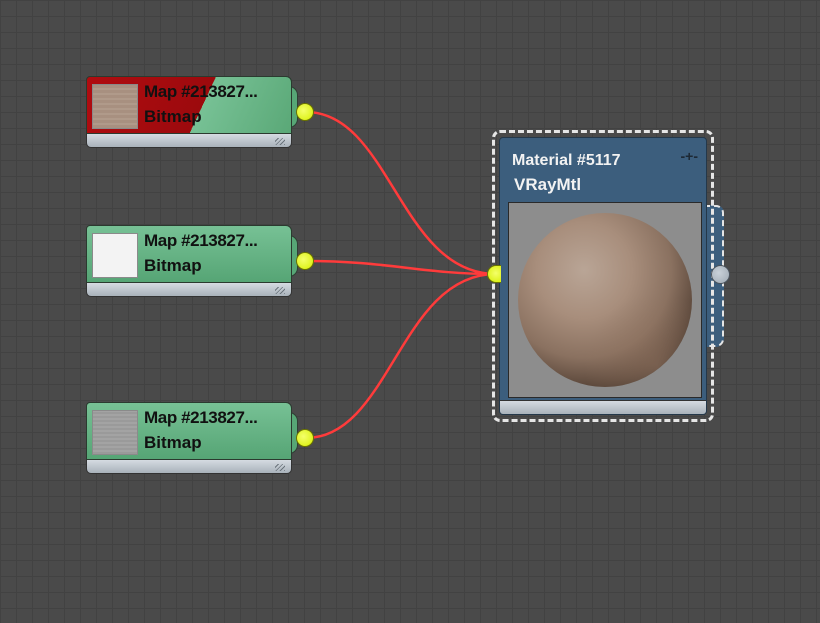  What do you see at coordinates (690, 156) in the screenshot?
I see `pin-icon: -+-` at bounding box center [690, 156].